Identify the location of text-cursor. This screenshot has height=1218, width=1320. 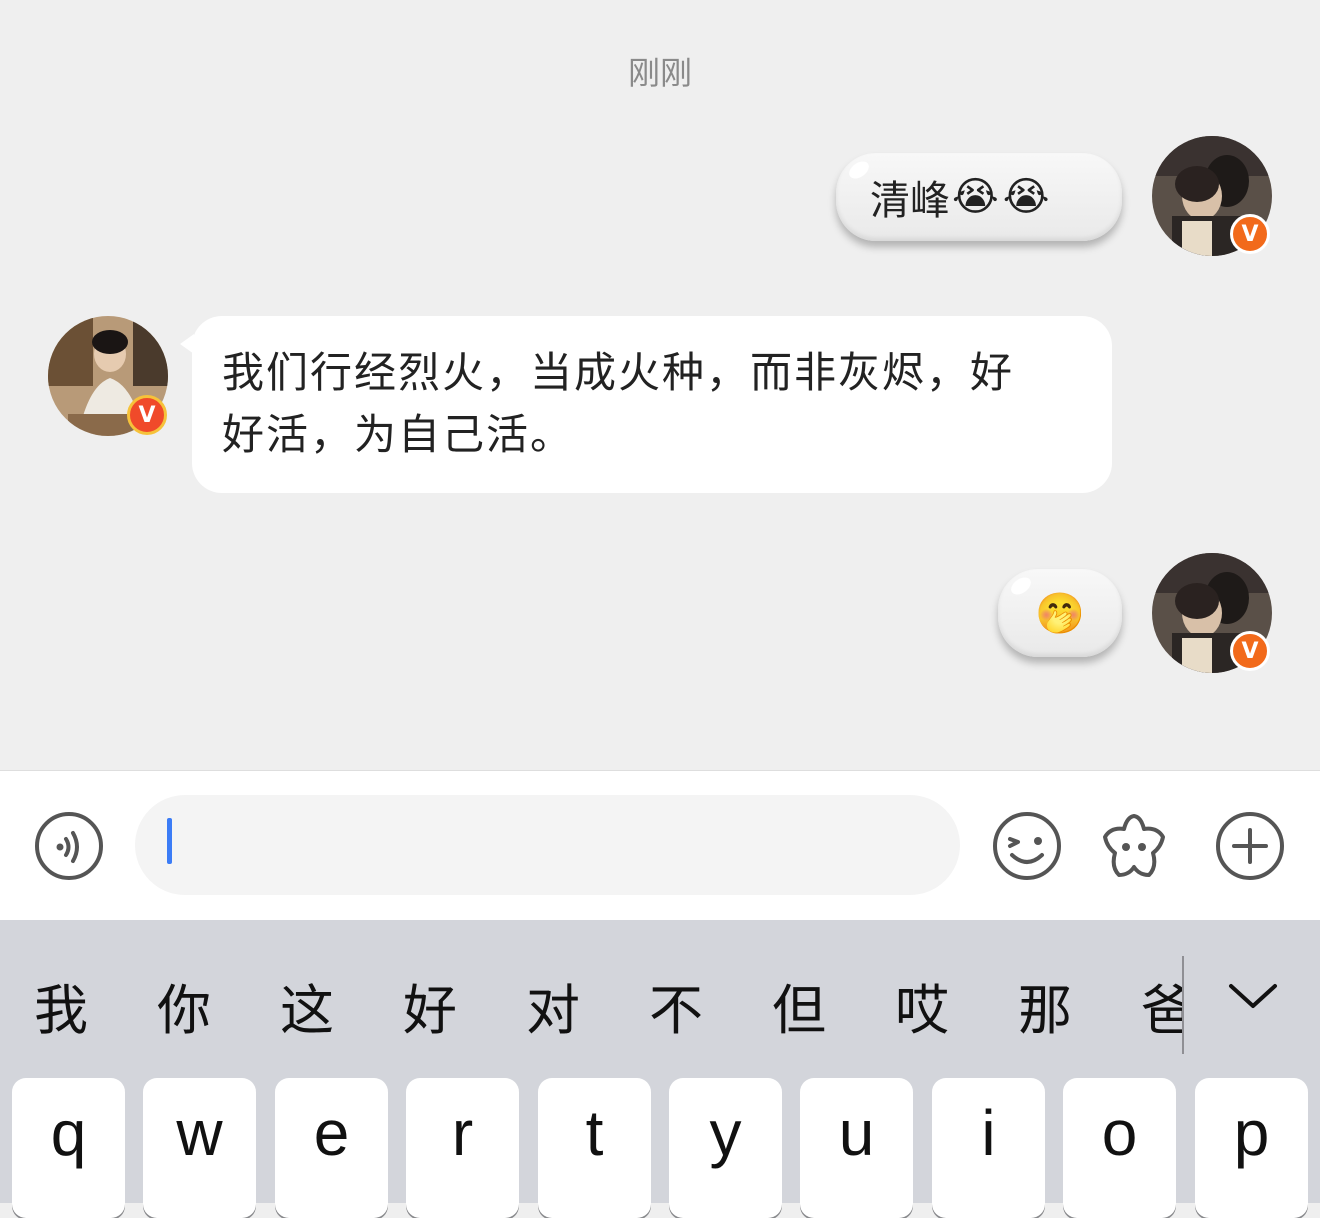
(169, 841).